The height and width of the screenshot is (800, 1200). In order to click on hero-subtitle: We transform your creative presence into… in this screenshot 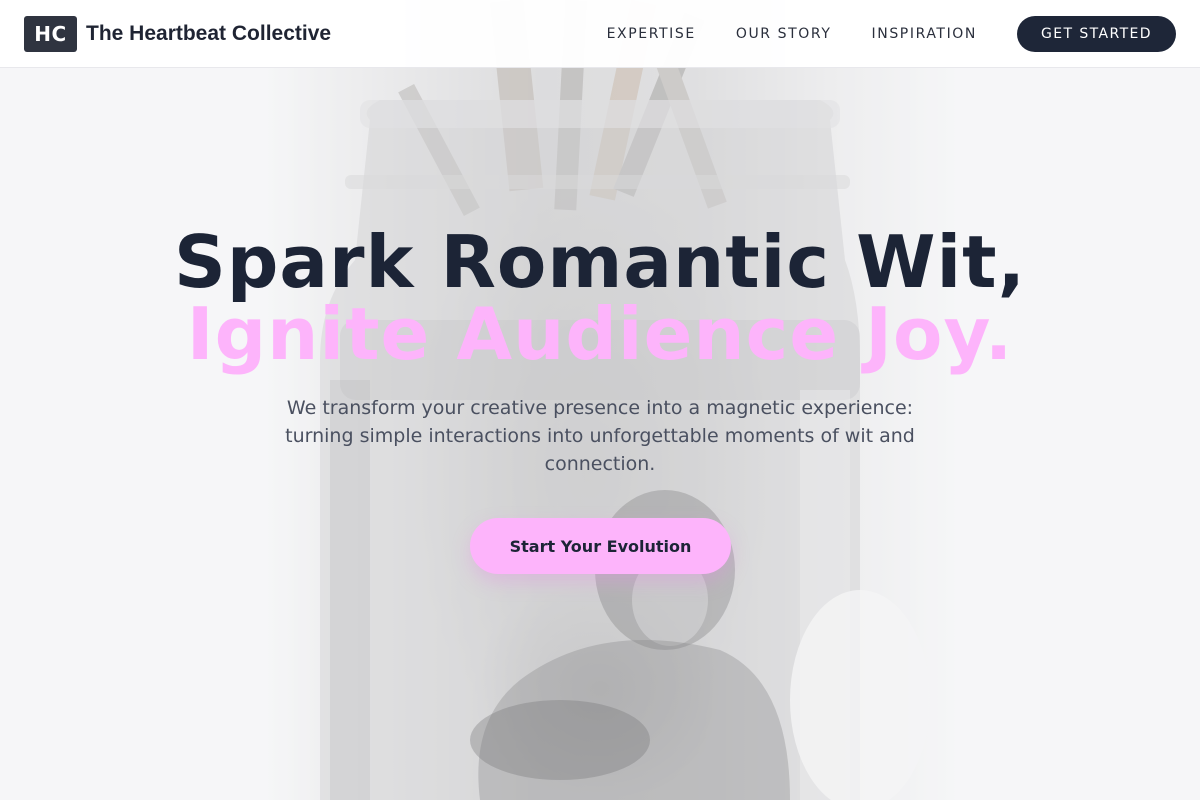, I will do `click(600, 436)`.